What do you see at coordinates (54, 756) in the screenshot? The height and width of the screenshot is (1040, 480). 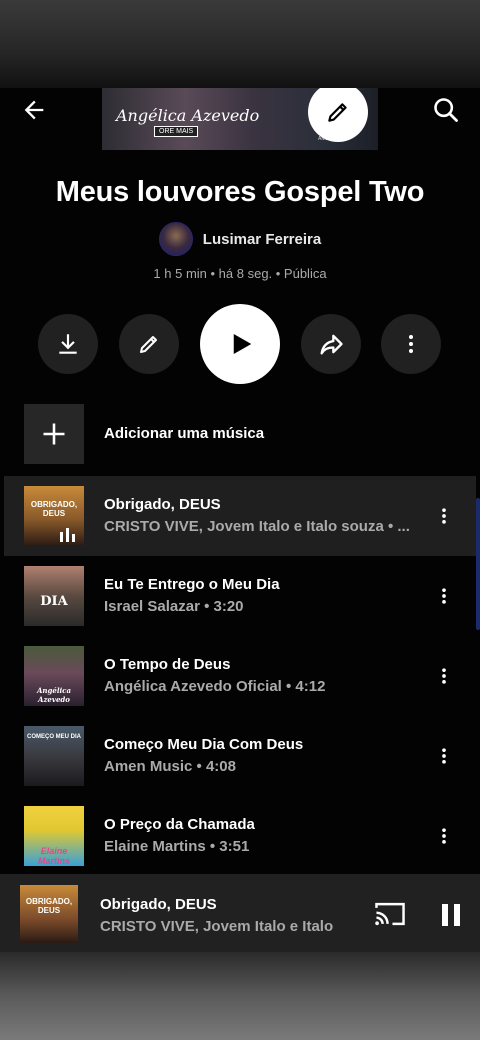 I see `track-thumbnail: COMEÇO MEU DIA` at bounding box center [54, 756].